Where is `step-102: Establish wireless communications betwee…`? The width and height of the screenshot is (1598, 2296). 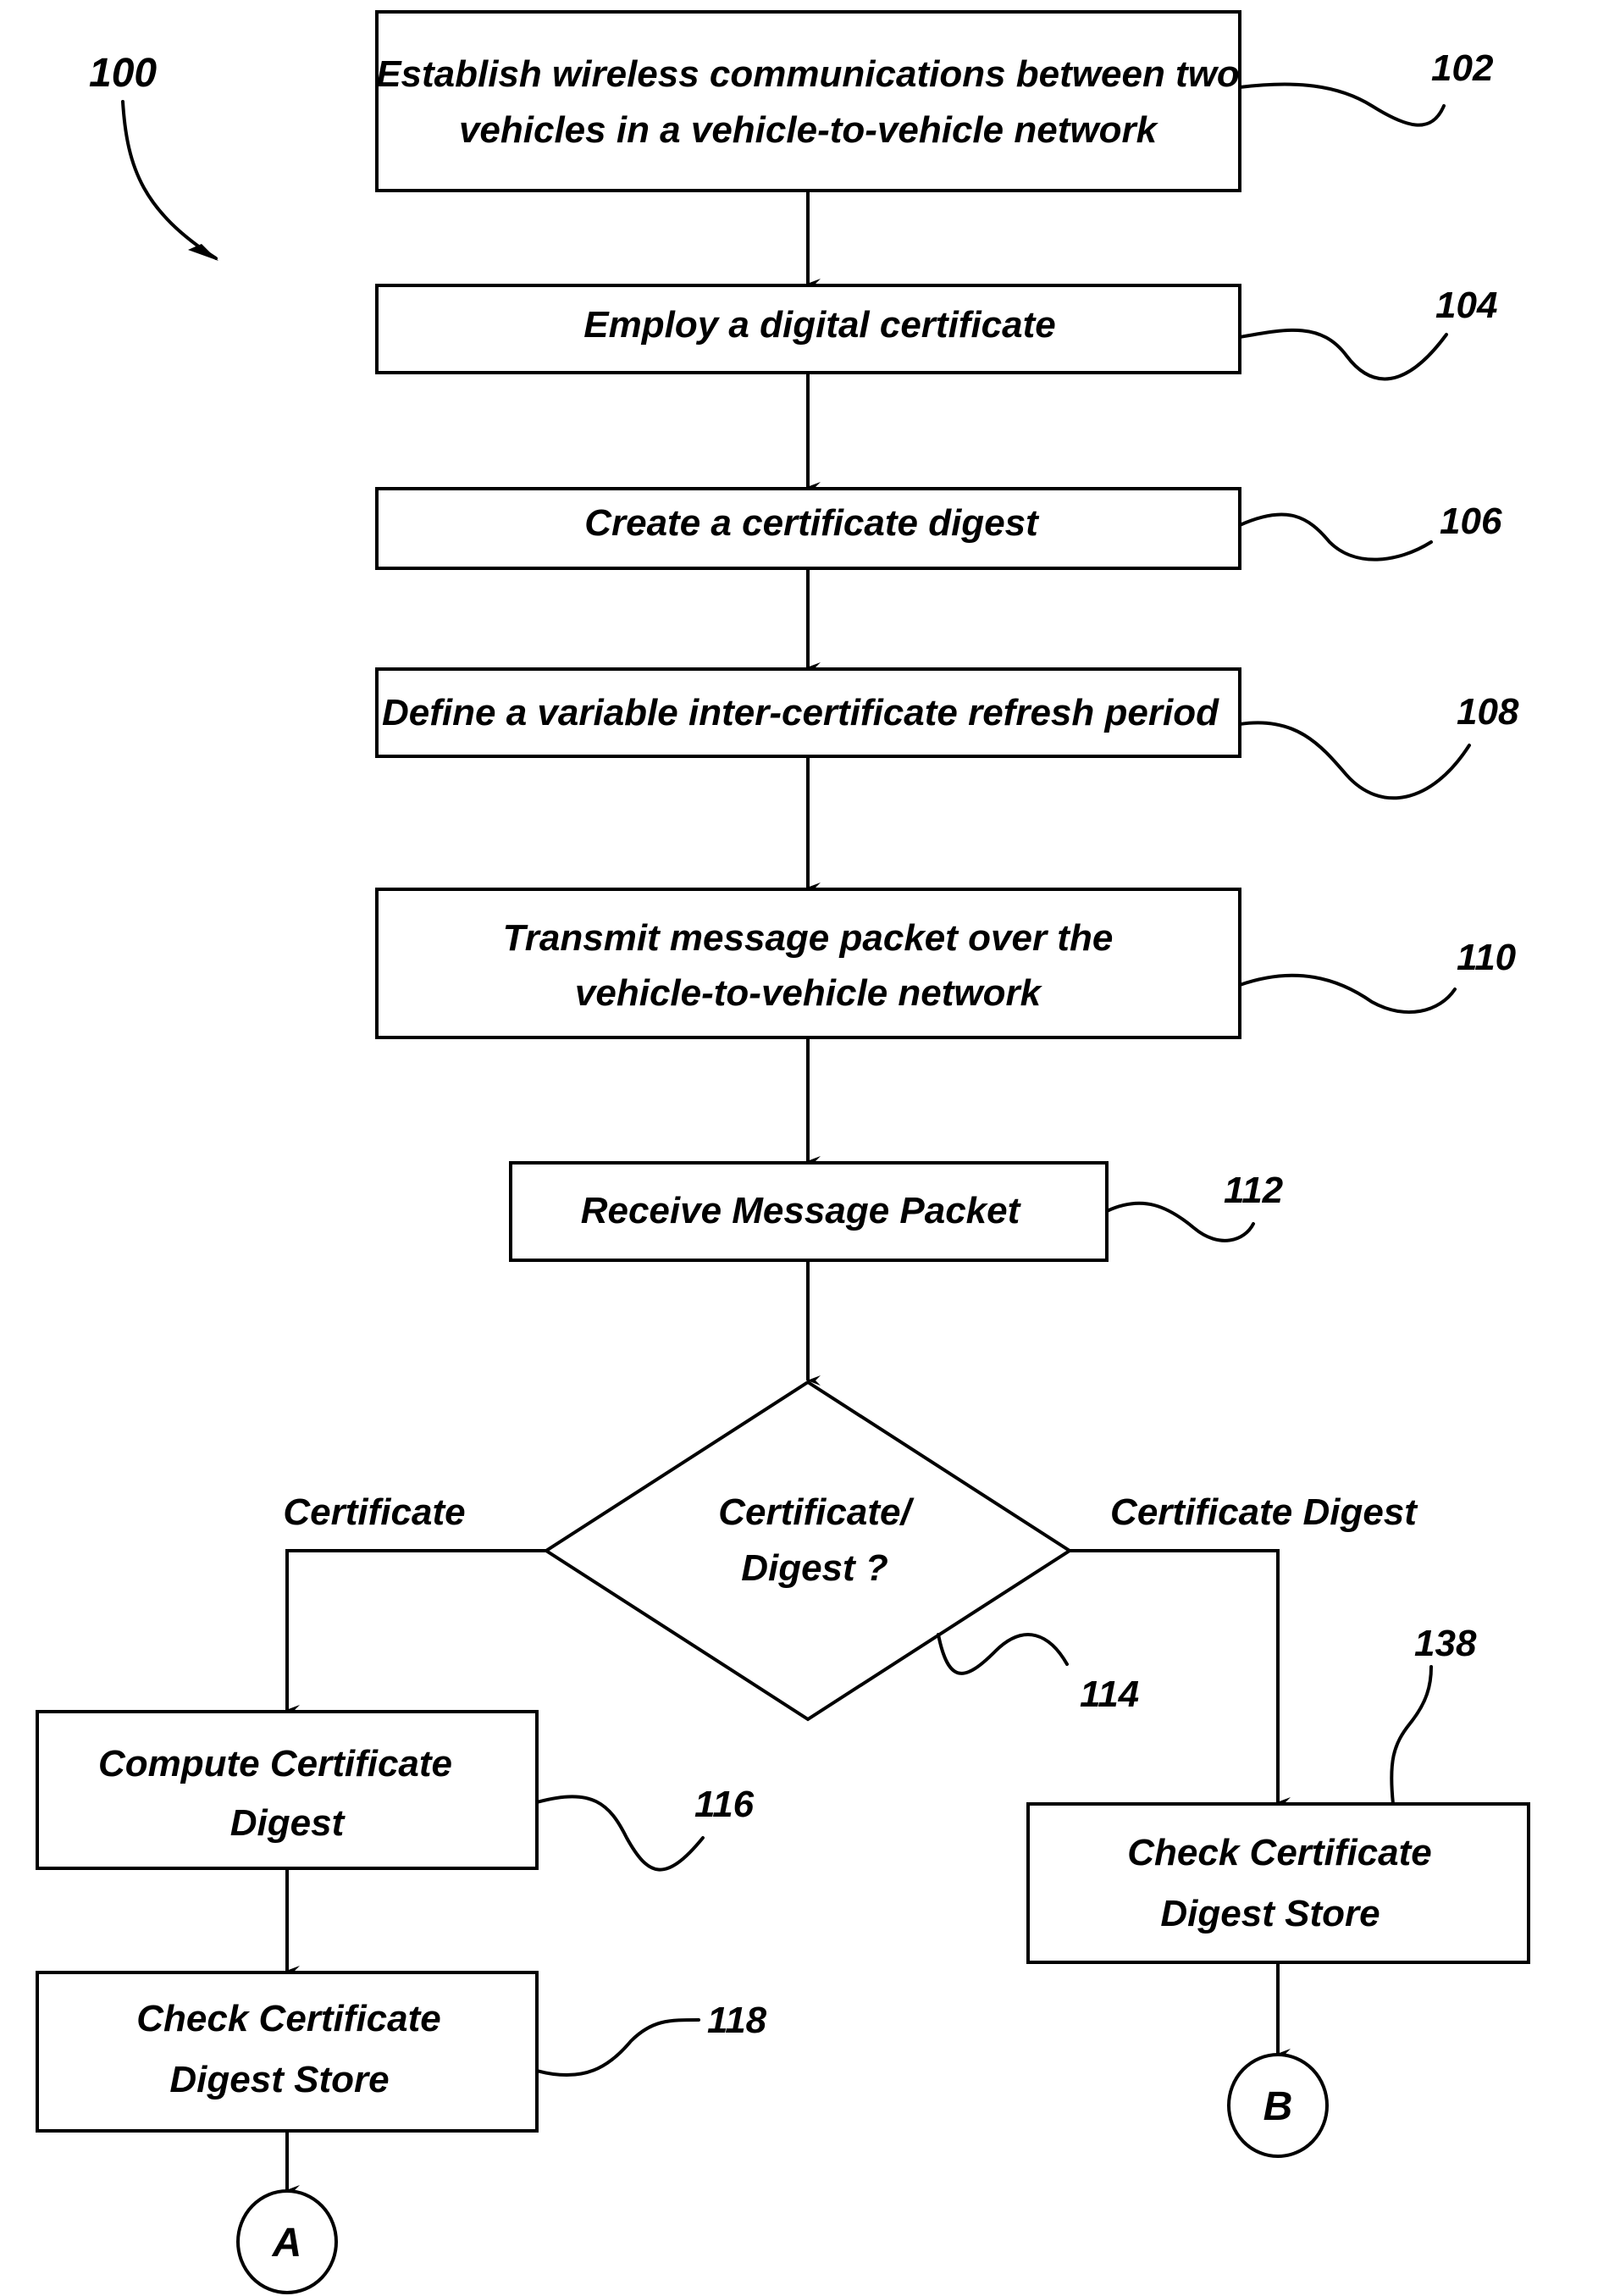
step-102: Establish wireless communications betwee… is located at coordinates (808, 101).